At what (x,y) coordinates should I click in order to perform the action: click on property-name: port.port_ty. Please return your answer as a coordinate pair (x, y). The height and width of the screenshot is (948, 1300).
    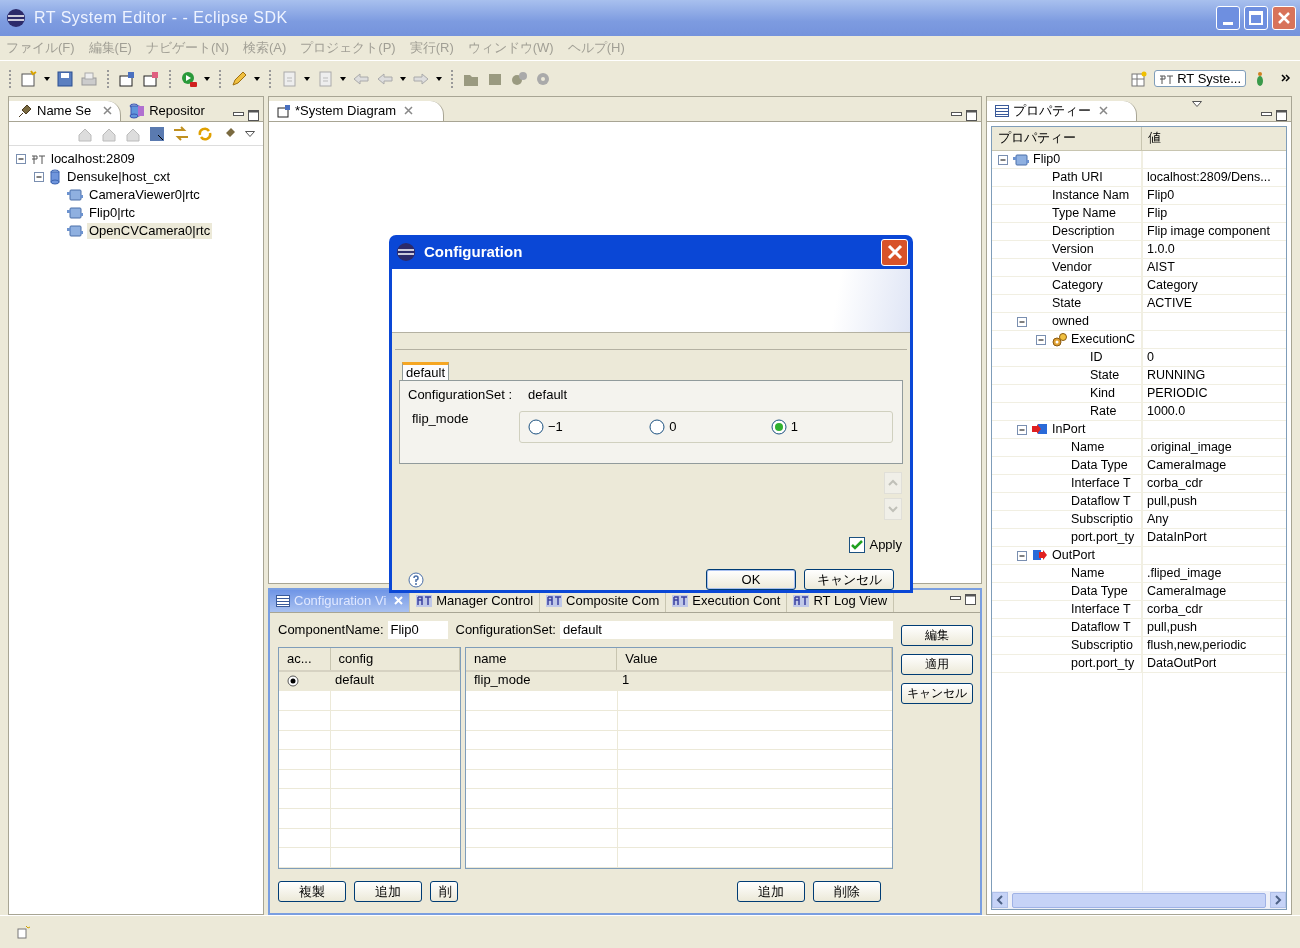
    Looking at the image, I should click on (1103, 537).